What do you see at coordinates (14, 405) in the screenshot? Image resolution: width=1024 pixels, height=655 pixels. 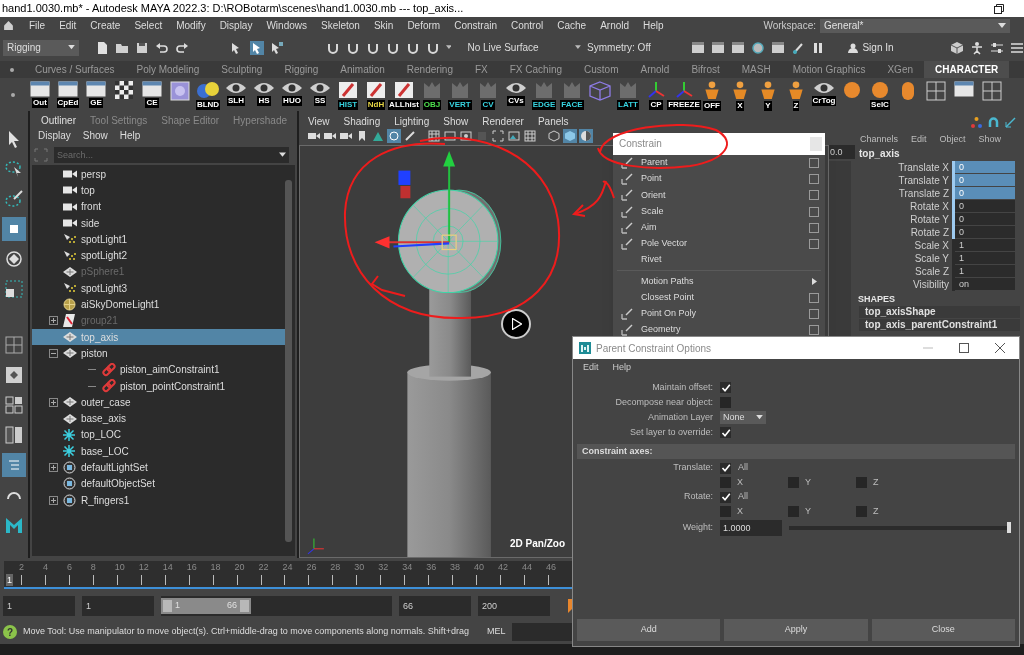 I see `layout-split-icon` at bounding box center [14, 405].